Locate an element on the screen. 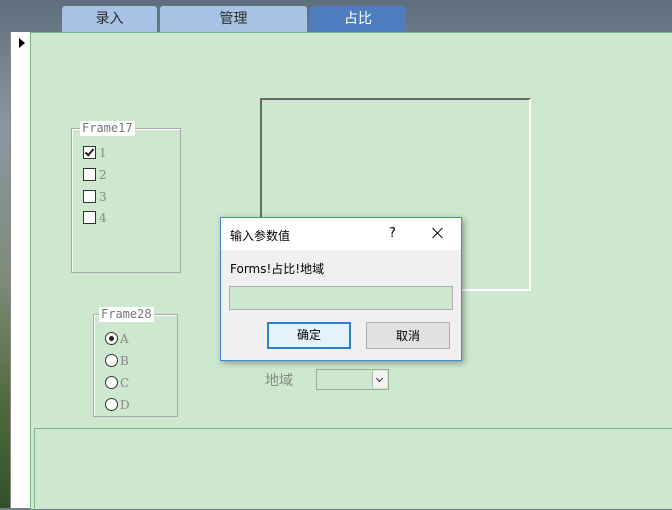  radio-label: A is located at coordinates (124, 339).